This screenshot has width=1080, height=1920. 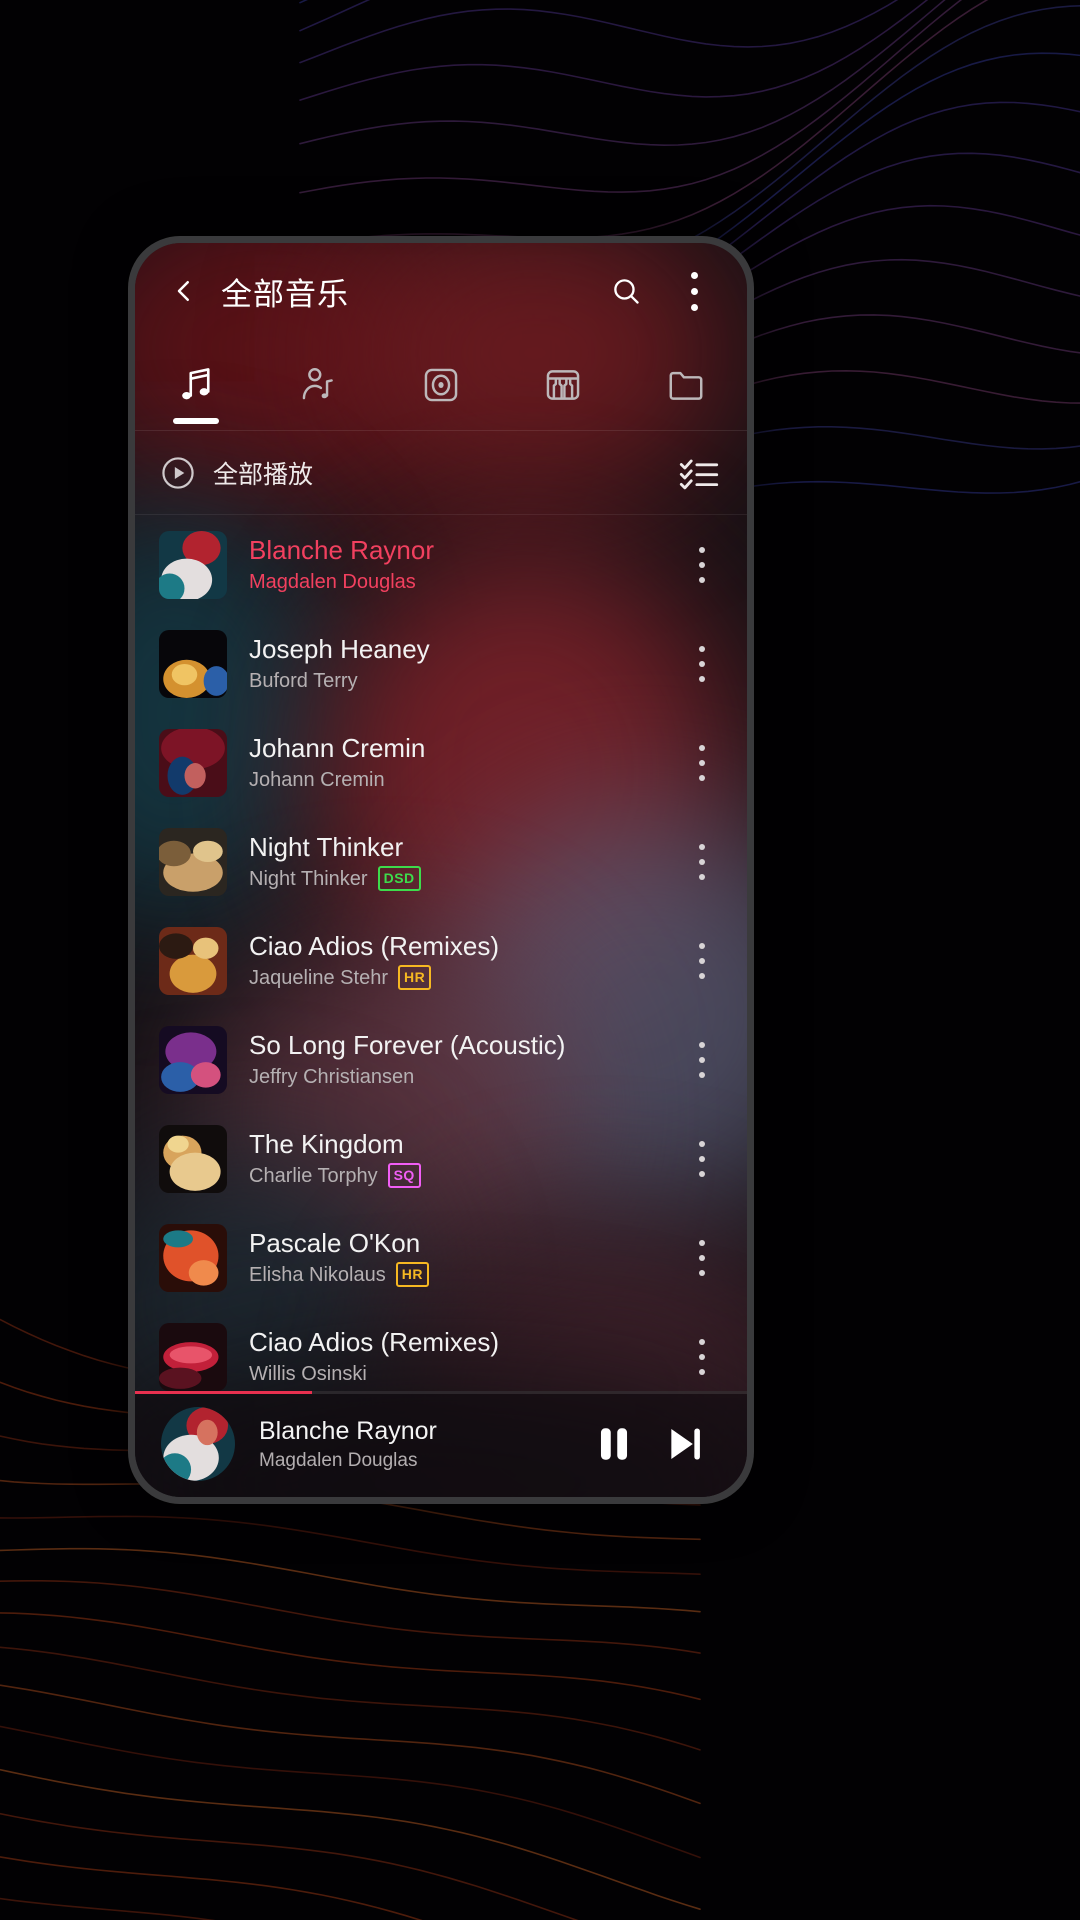 I want to click on mini-player-artwork, so click(x=198, y=1444).